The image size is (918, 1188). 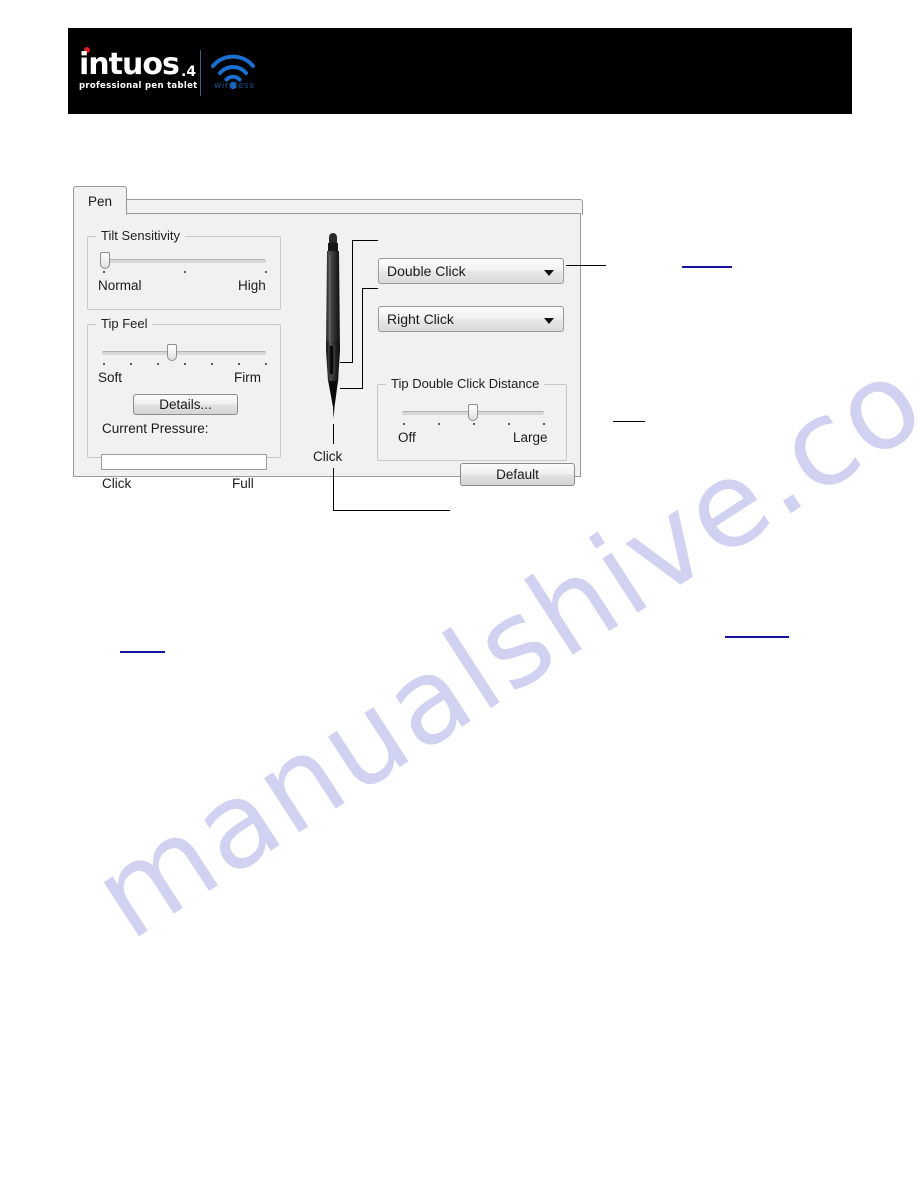 What do you see at coordinates (391, 510) in the screenshot?
I see `callout-pen-tip-elbow` at bounding box center [391, 510].